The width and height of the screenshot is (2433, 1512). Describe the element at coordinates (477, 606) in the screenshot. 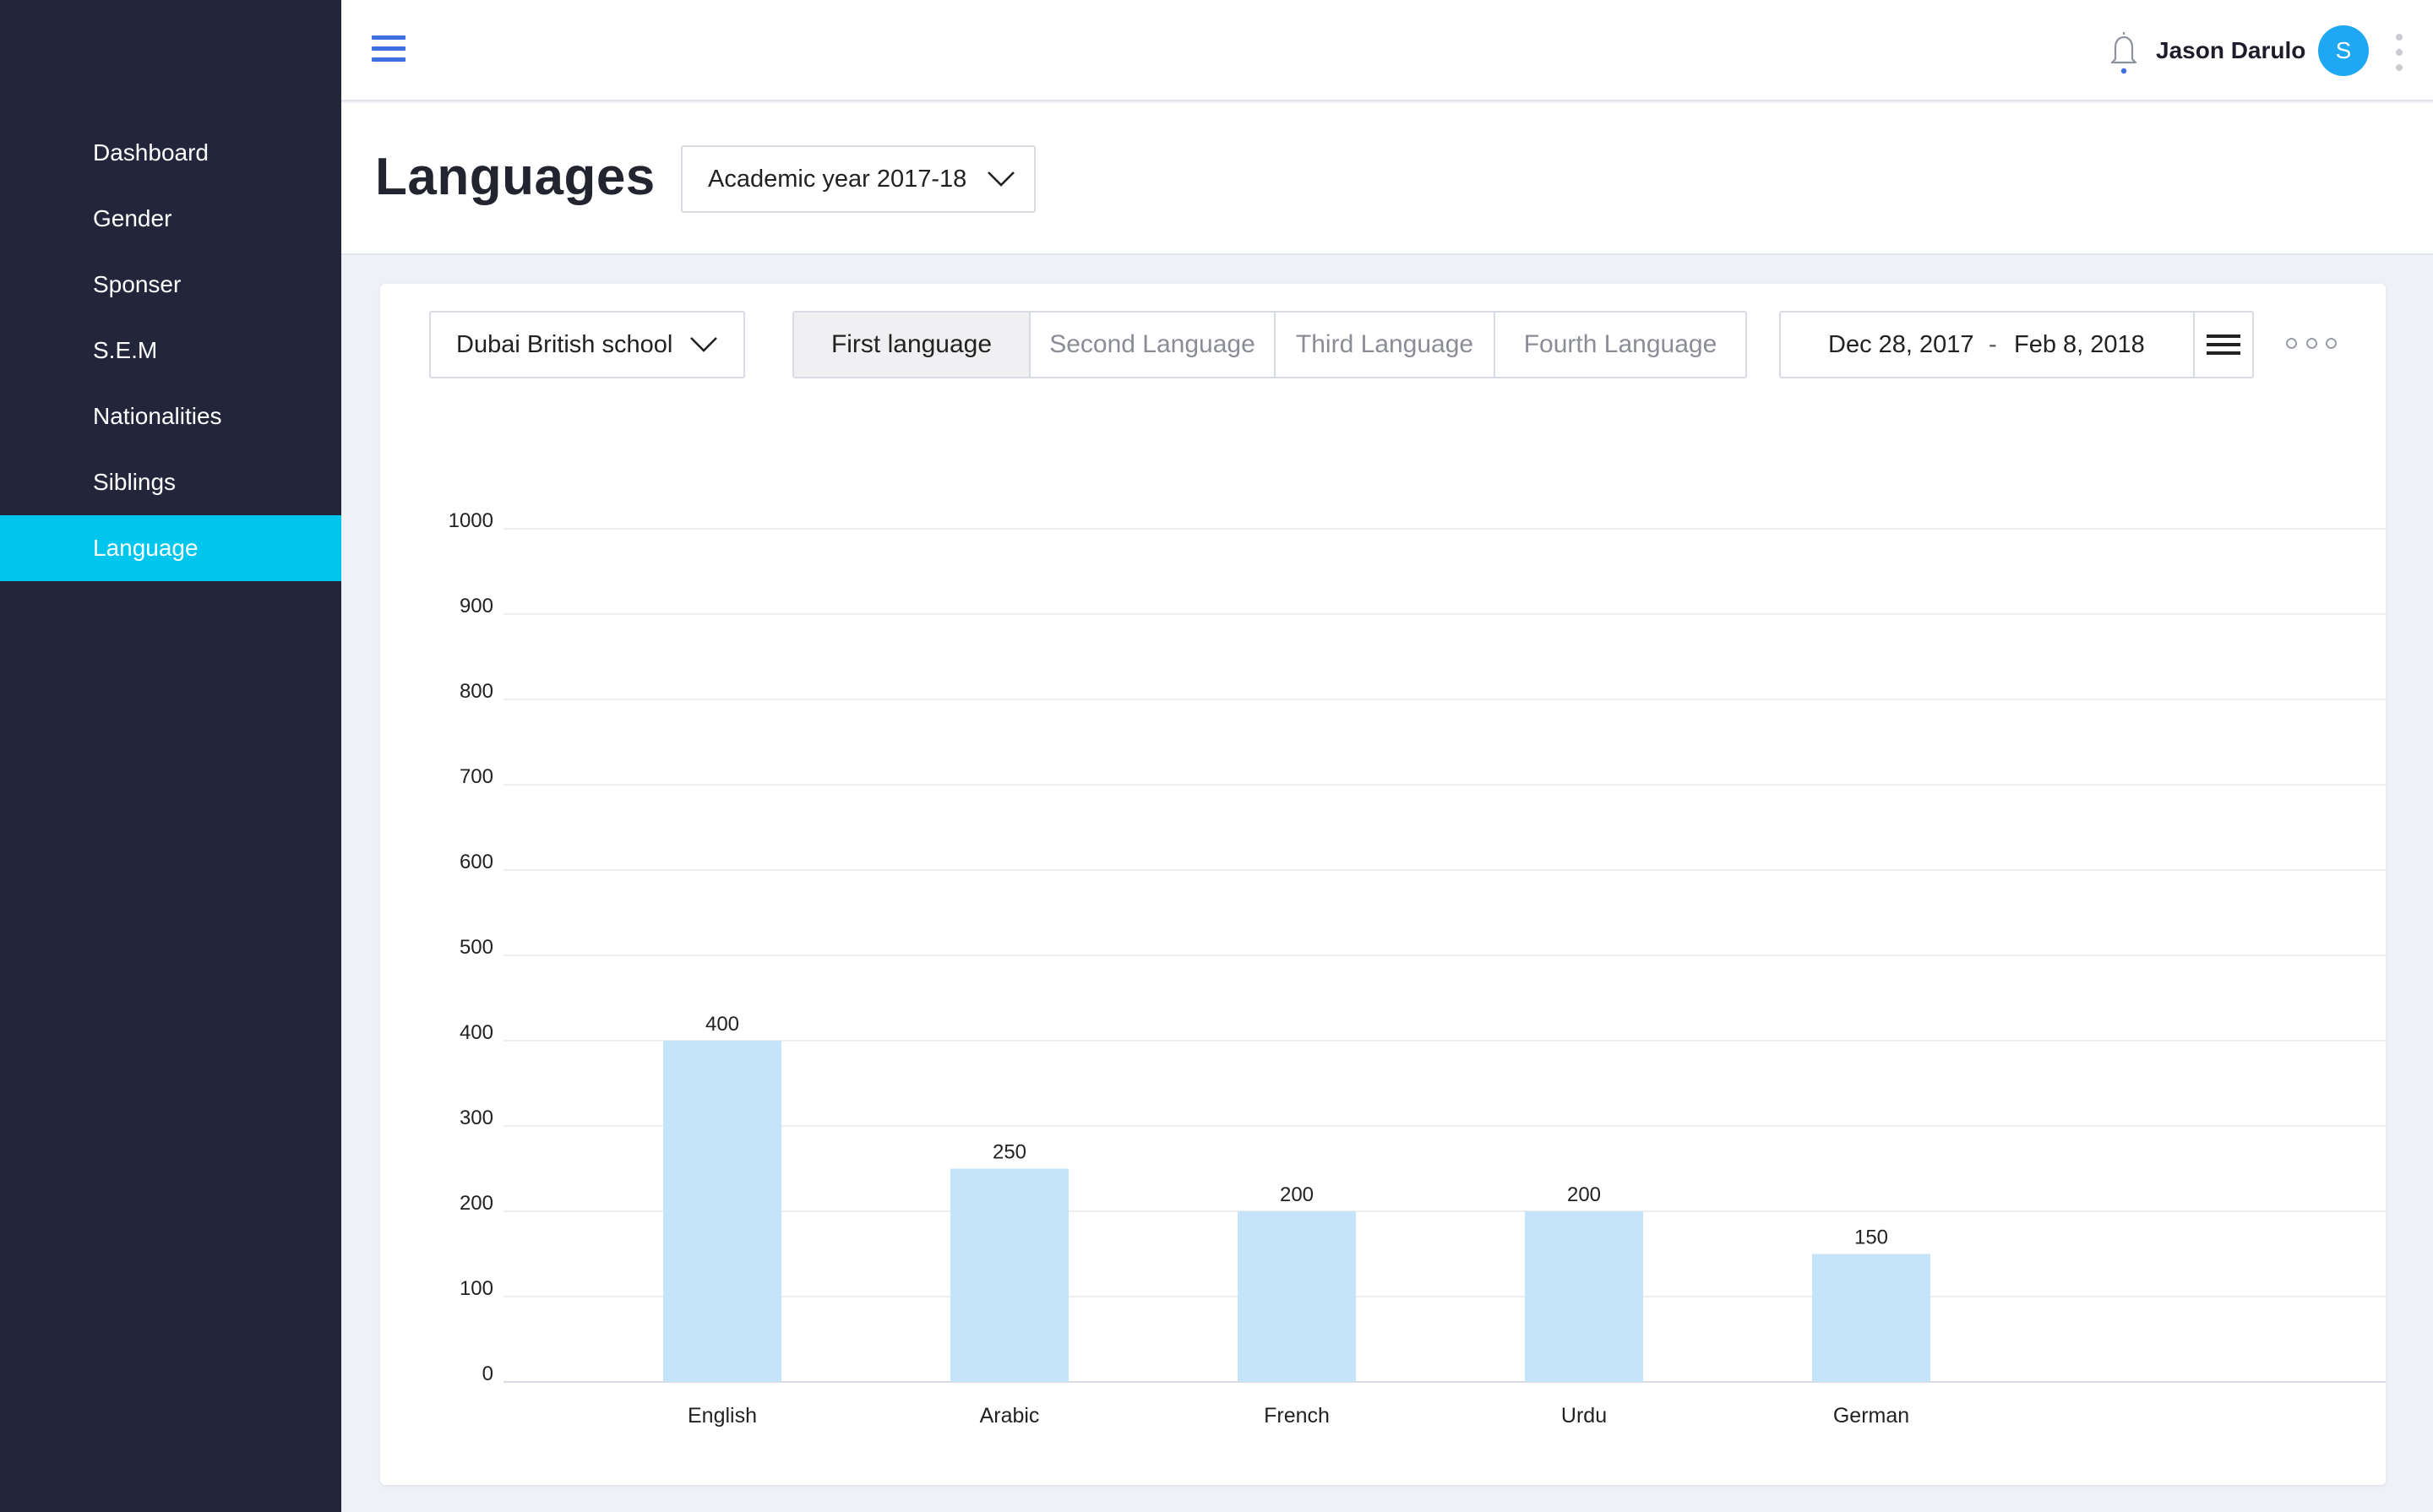

I see `y-tick-label: 900` at that location.